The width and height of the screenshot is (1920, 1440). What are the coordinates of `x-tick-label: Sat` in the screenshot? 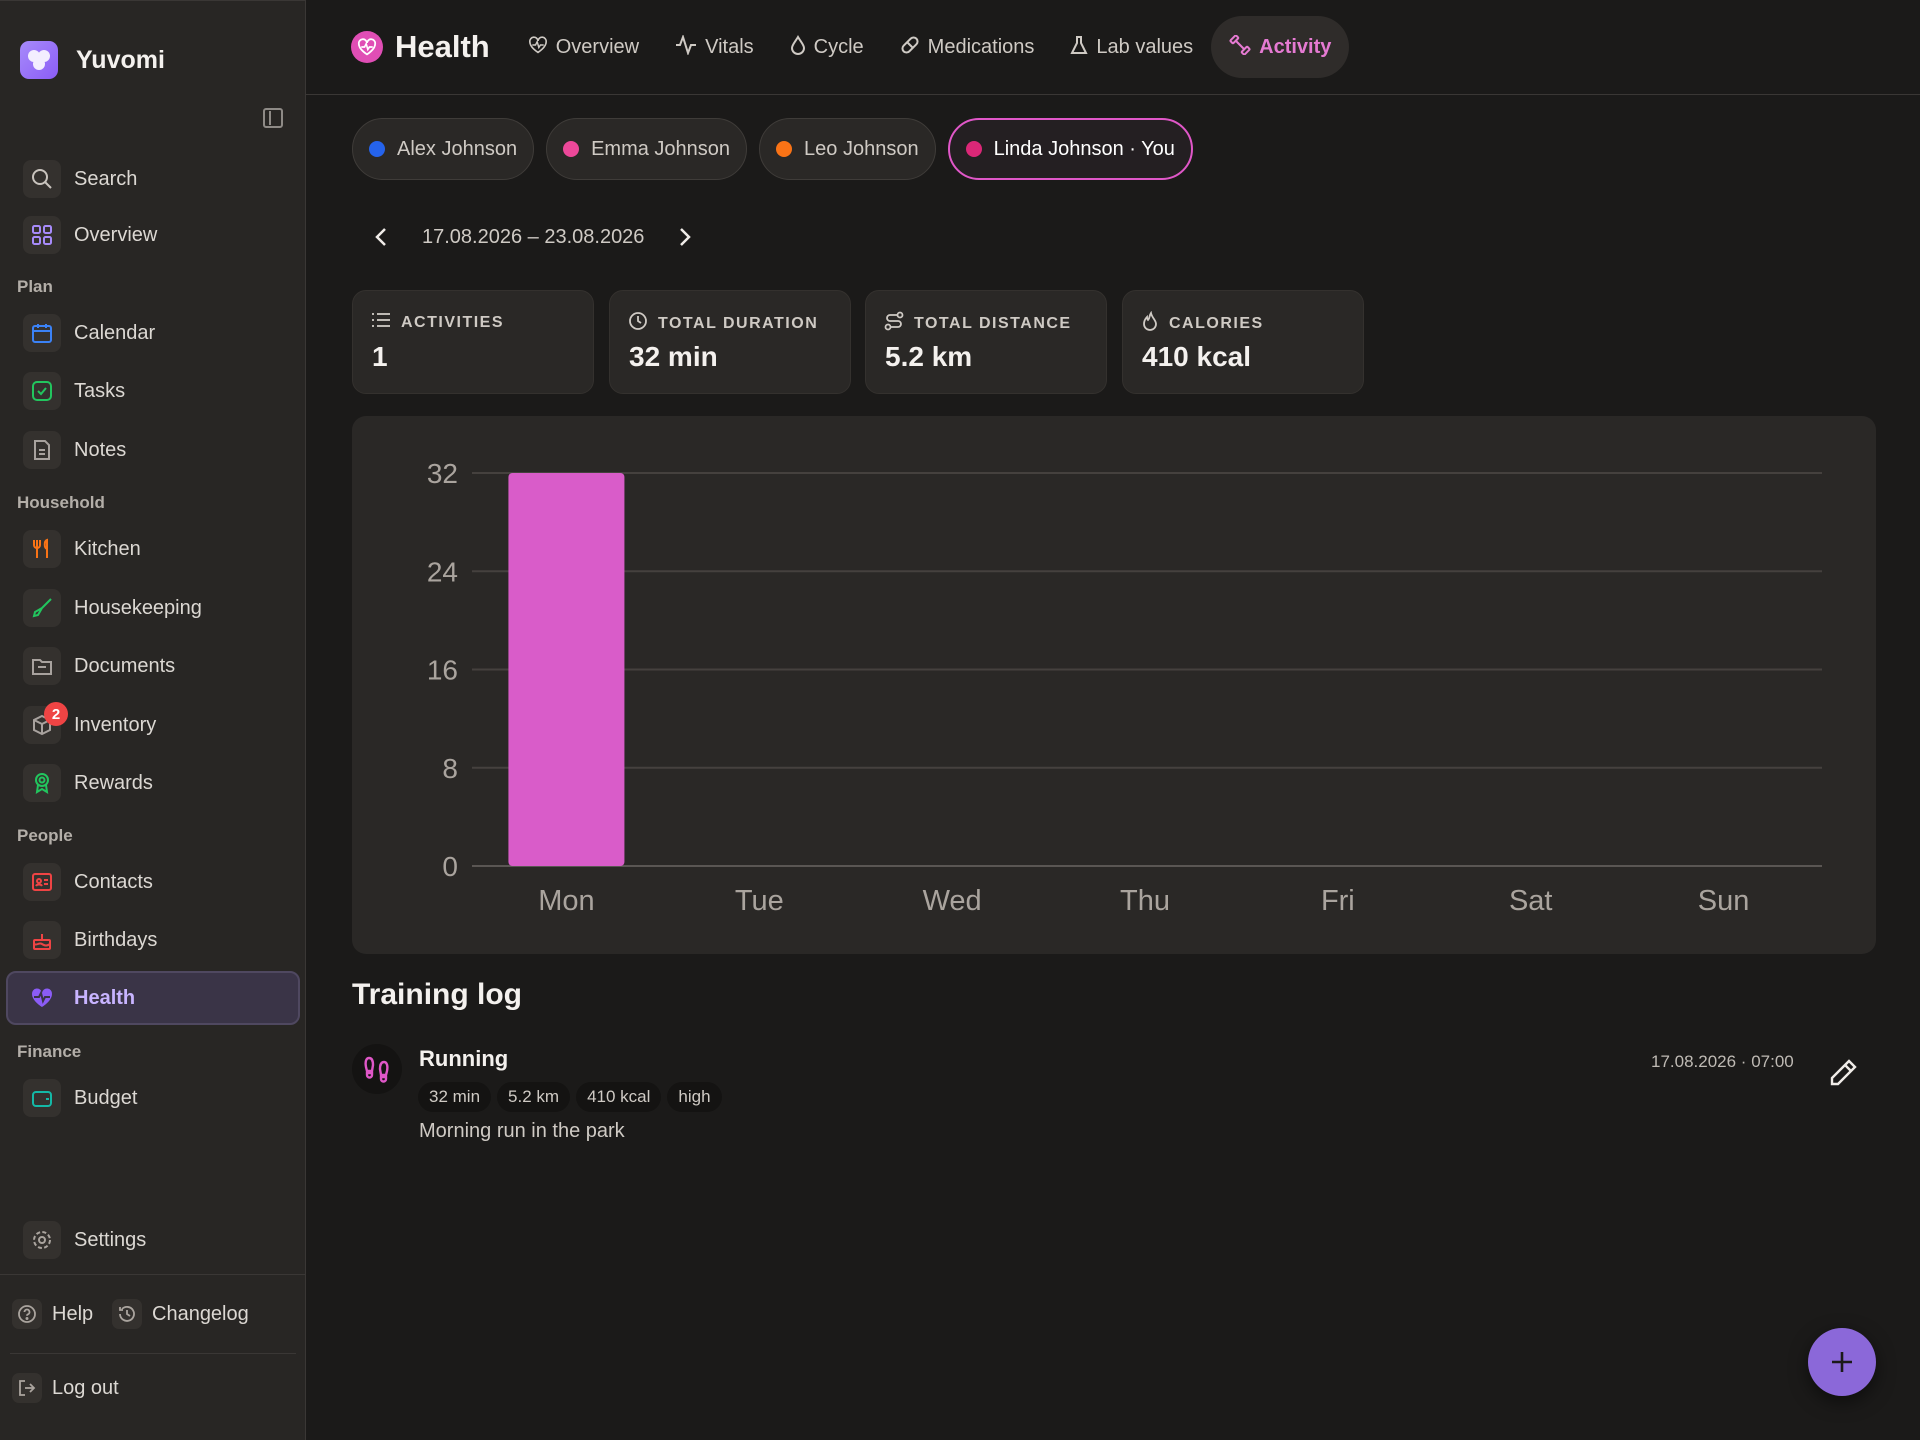 It's located at (1531, 901).